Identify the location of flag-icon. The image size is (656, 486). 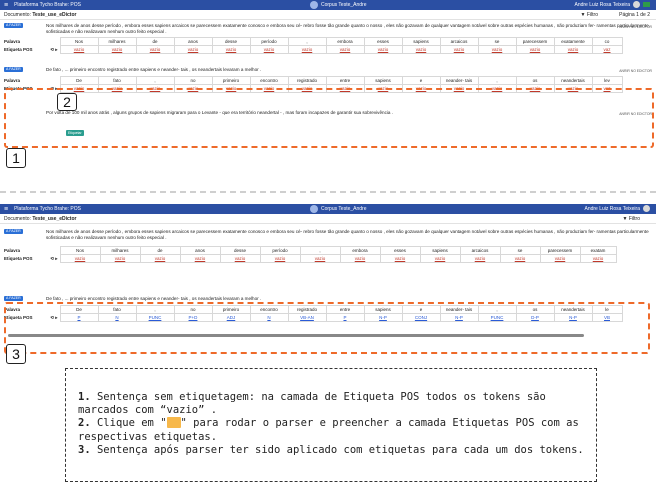
(646, 4).